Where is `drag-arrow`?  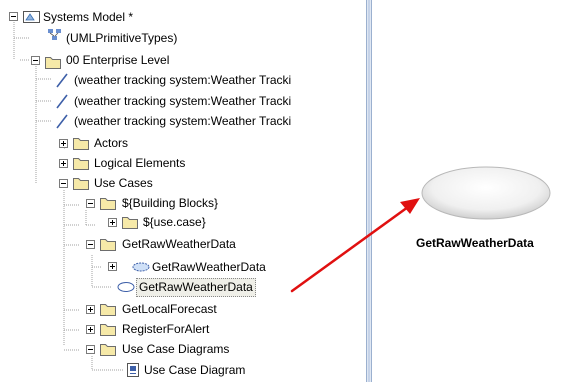 drag-arrow is located at coordinates (355, 245).